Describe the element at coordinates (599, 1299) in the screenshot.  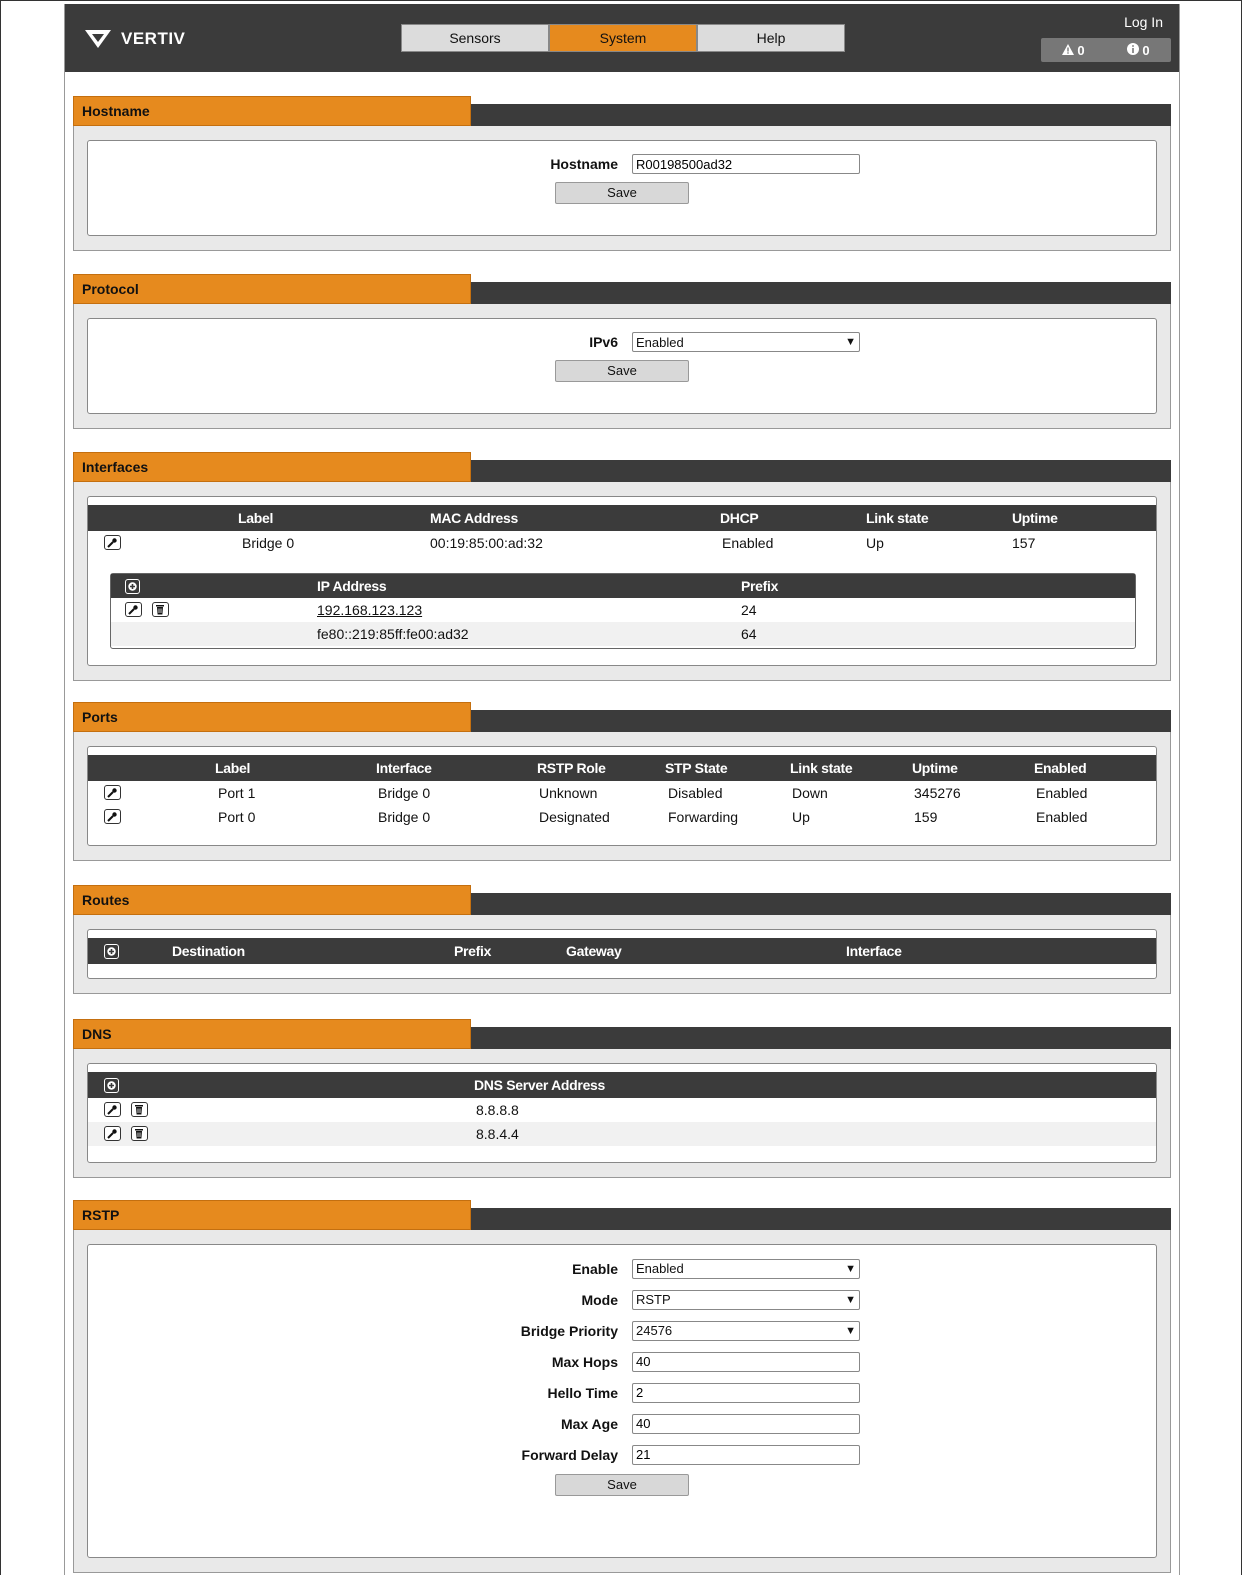
I see `rstp-mode-label: Mode` at that location.